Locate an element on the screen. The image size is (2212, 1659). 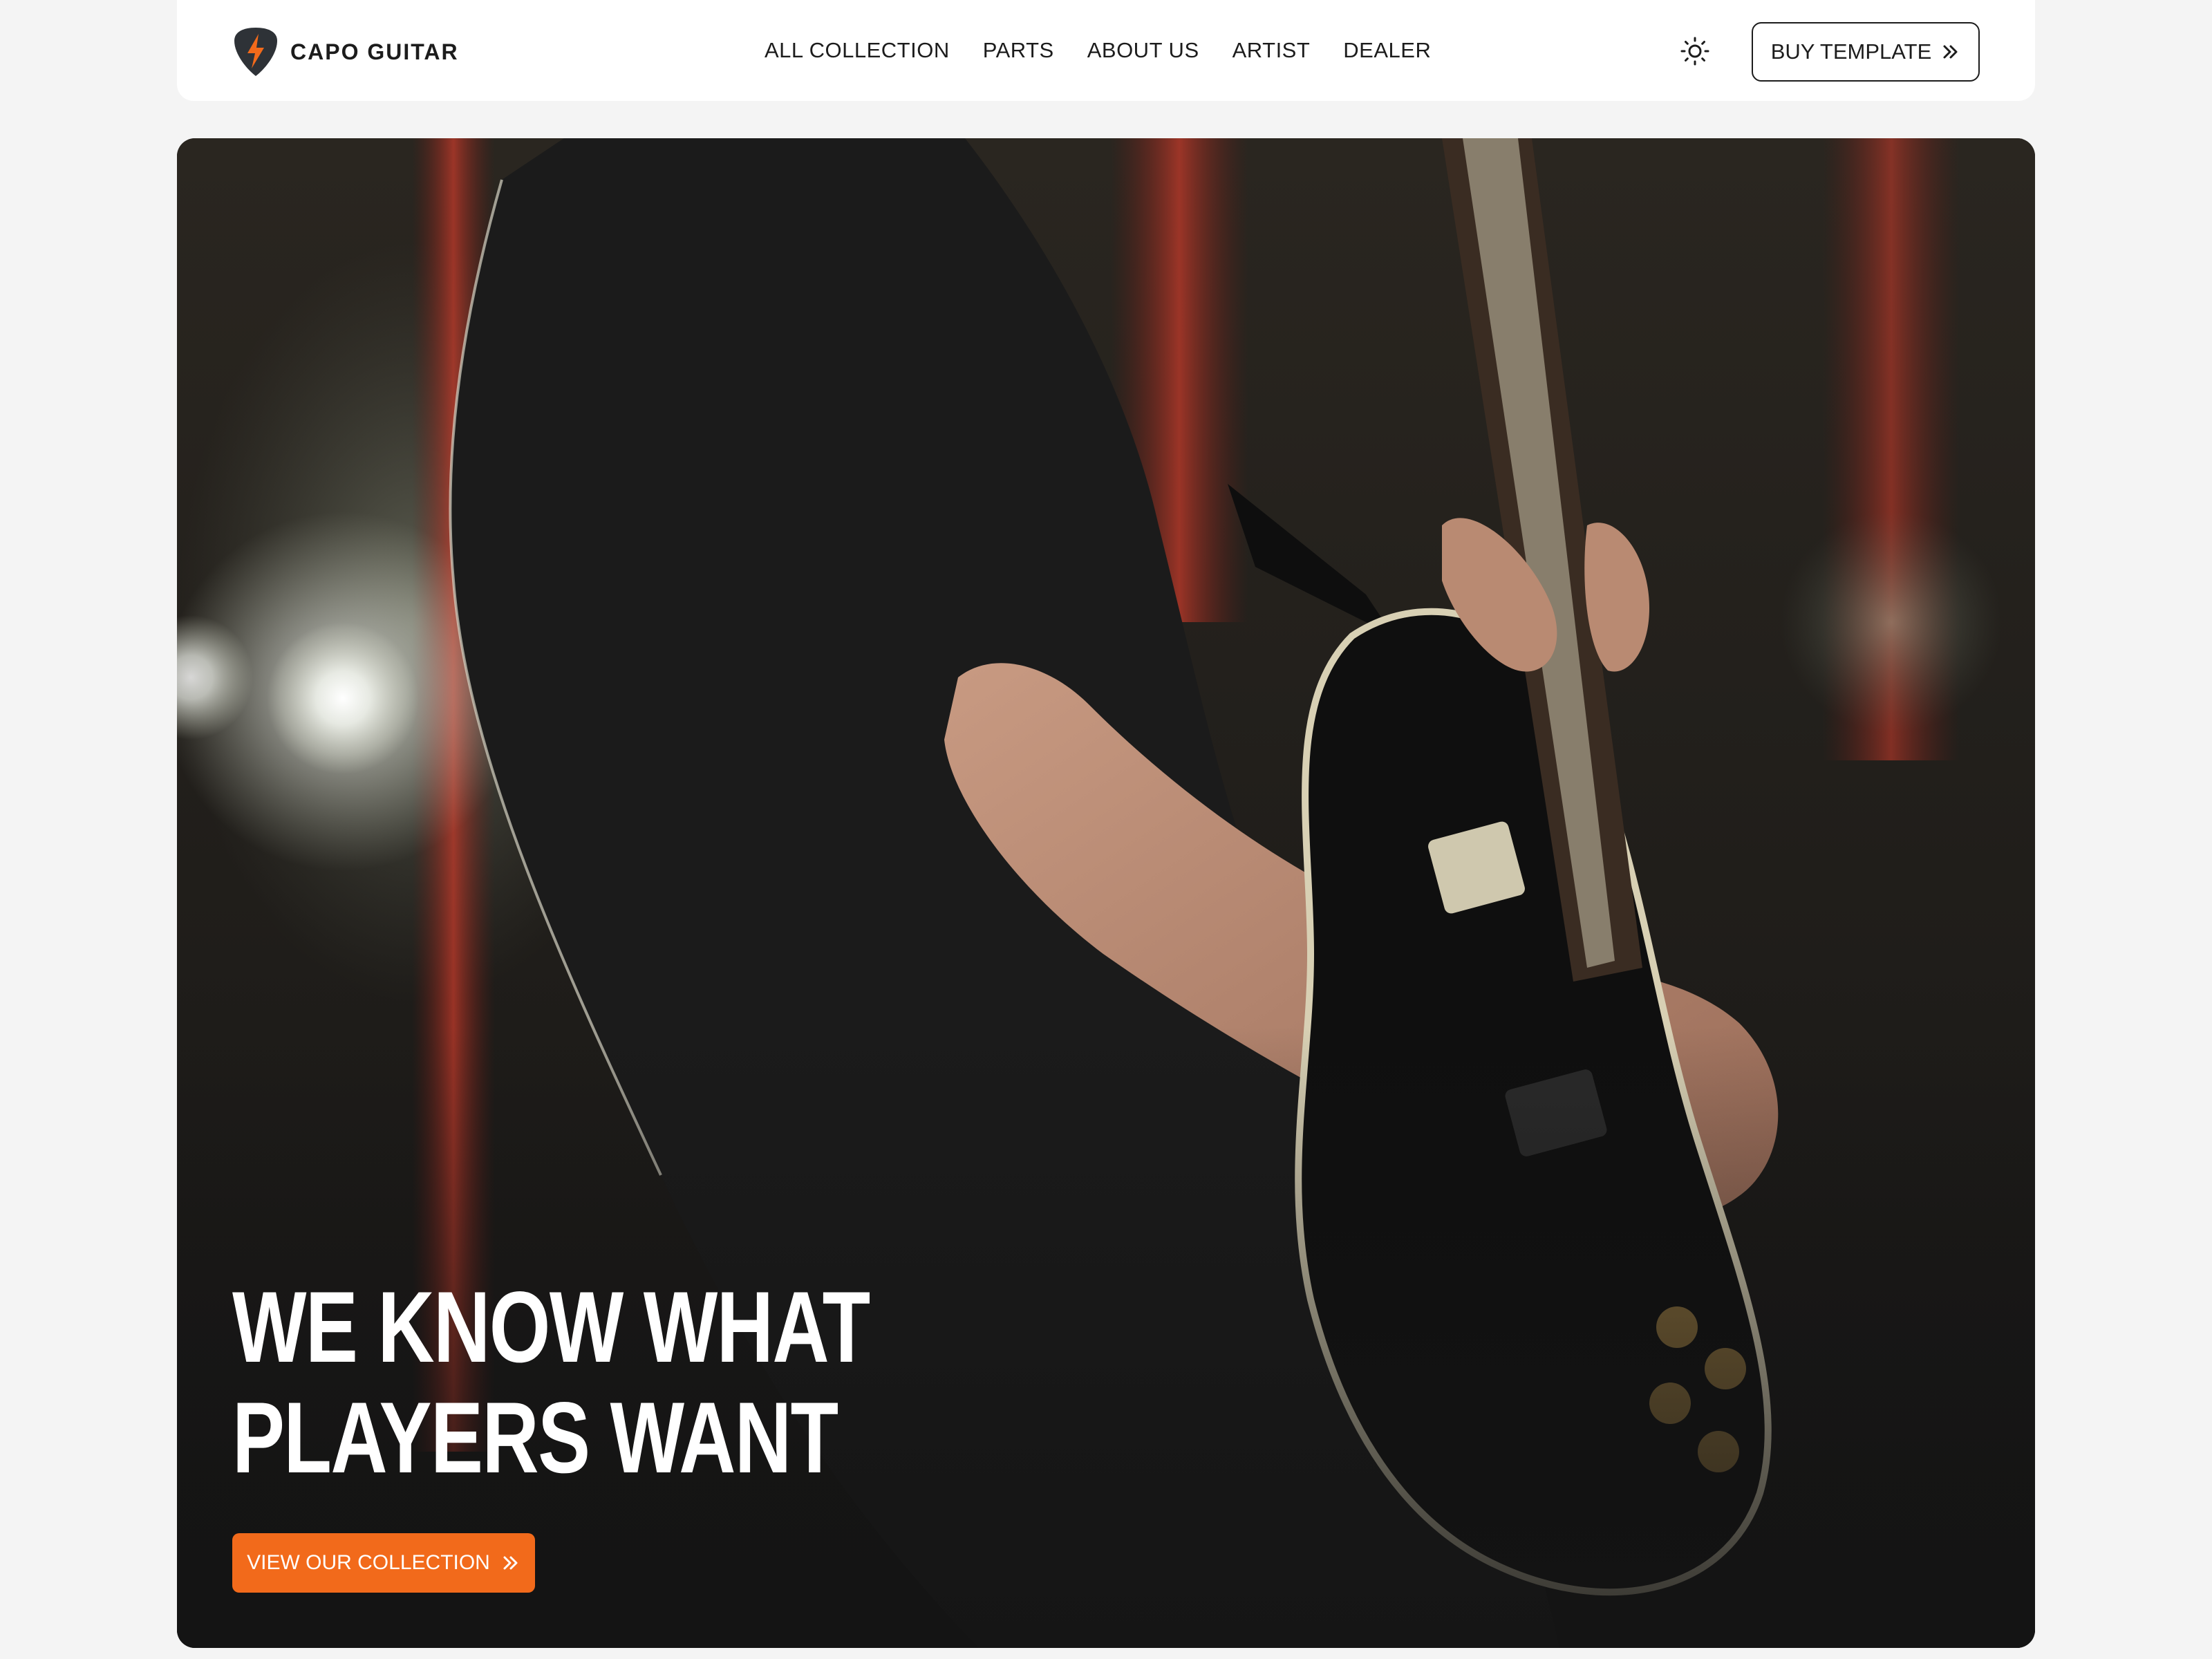
view-collection-label: VIEW OUR COLLECTION is located at coordinates (368, 1563).